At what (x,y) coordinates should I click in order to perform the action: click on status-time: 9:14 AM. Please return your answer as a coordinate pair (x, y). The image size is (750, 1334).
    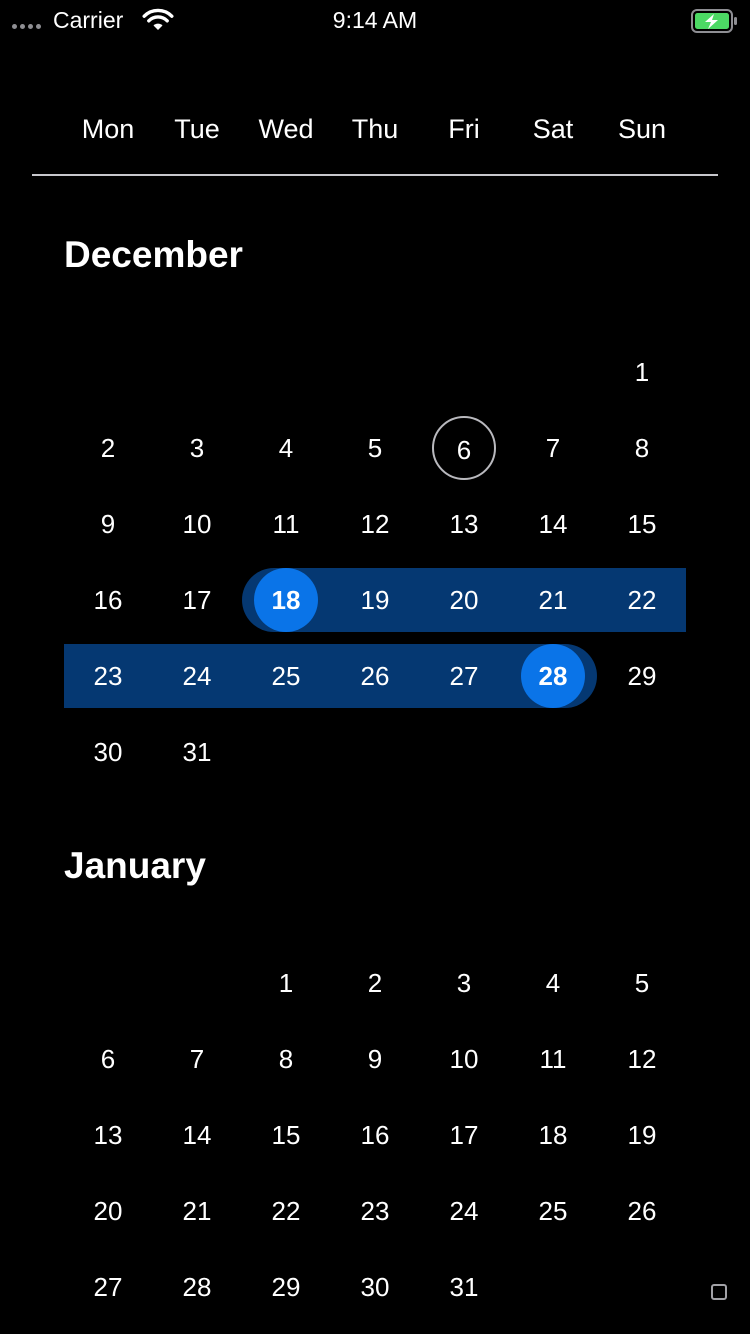
    Looking at the image, I should click on (375, 20).